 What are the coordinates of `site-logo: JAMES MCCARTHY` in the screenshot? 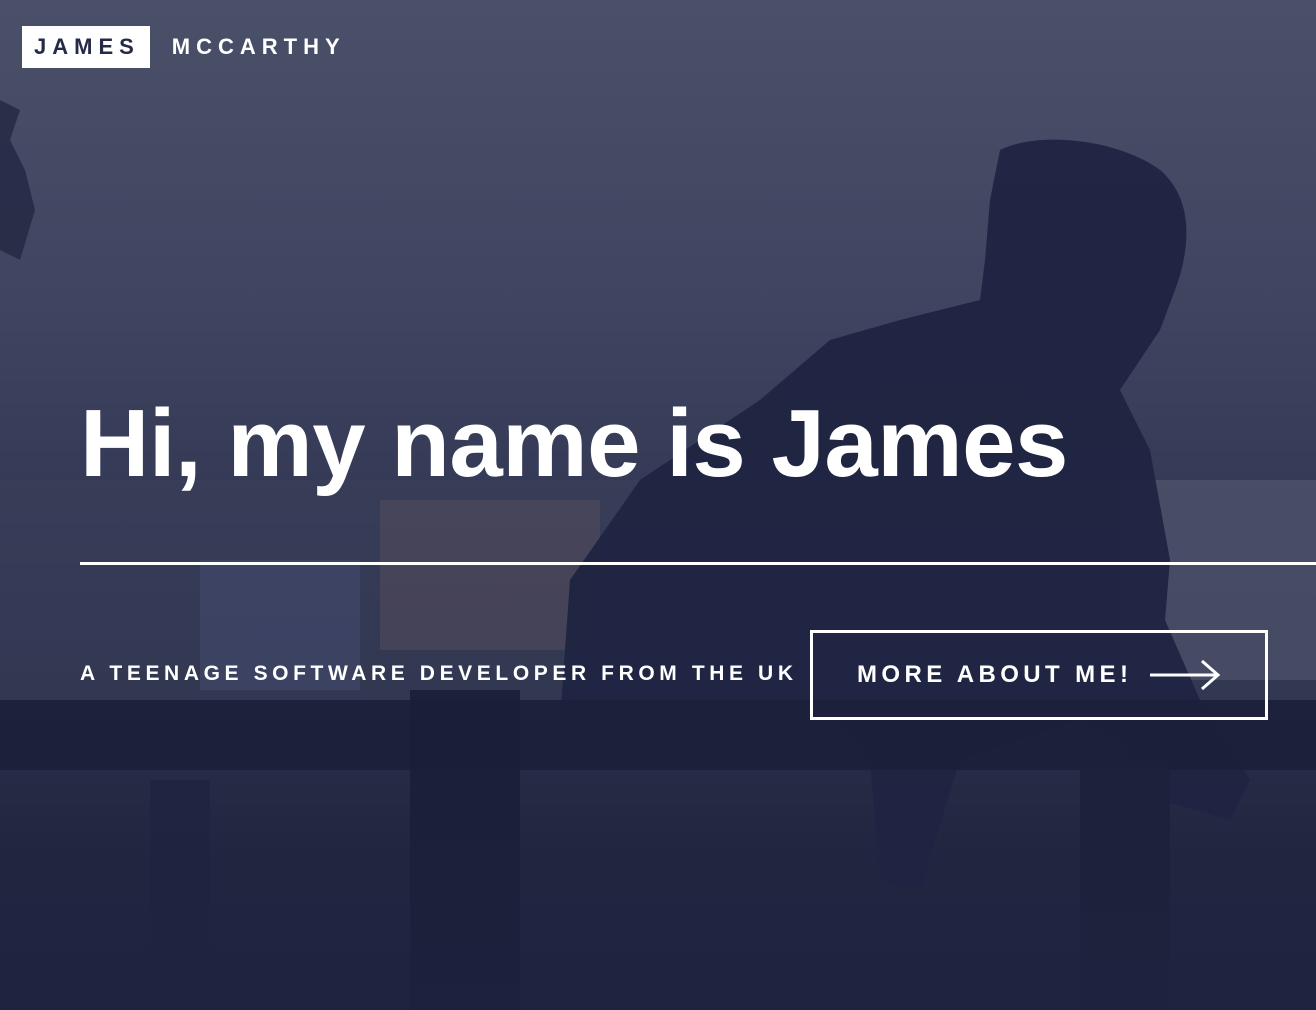 It's located at (184, 47).